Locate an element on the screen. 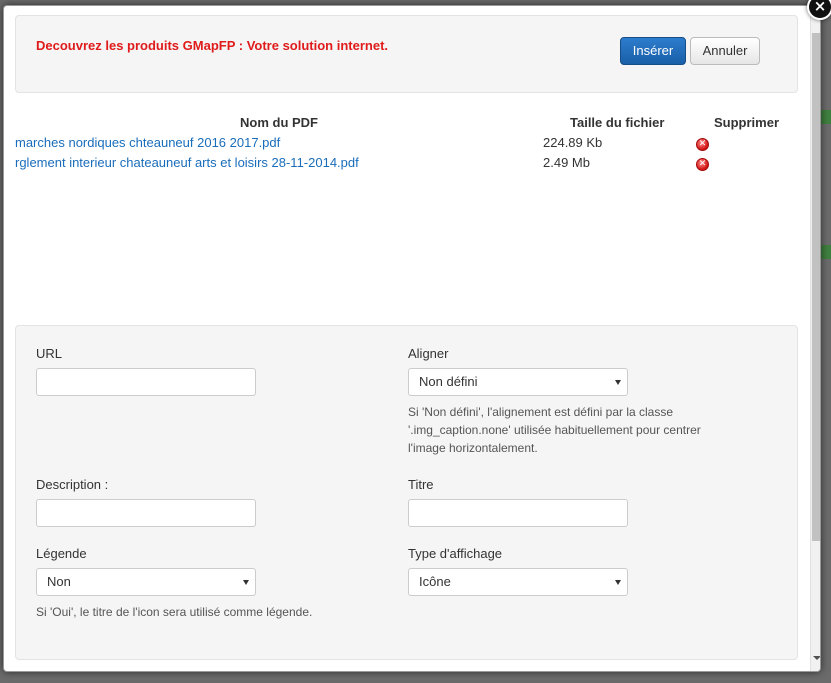  title-input is located at coordinates (518, 513).